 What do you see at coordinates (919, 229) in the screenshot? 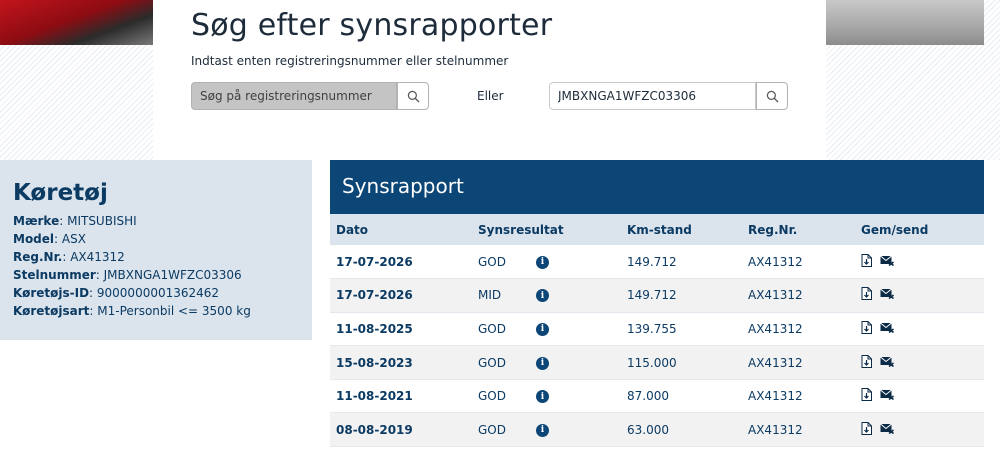
I see `column-header-save-send: Gem/send` at bounding box center [919, 229].